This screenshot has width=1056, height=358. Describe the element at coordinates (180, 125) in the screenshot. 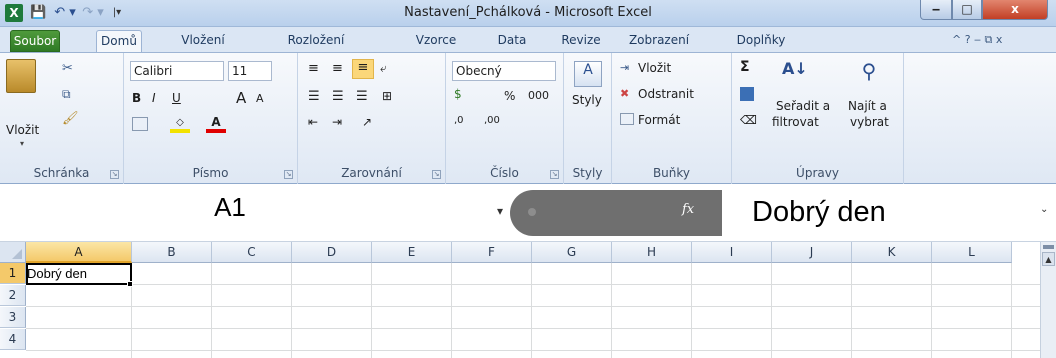

I see `fill-color-icon: ◇` at that location.